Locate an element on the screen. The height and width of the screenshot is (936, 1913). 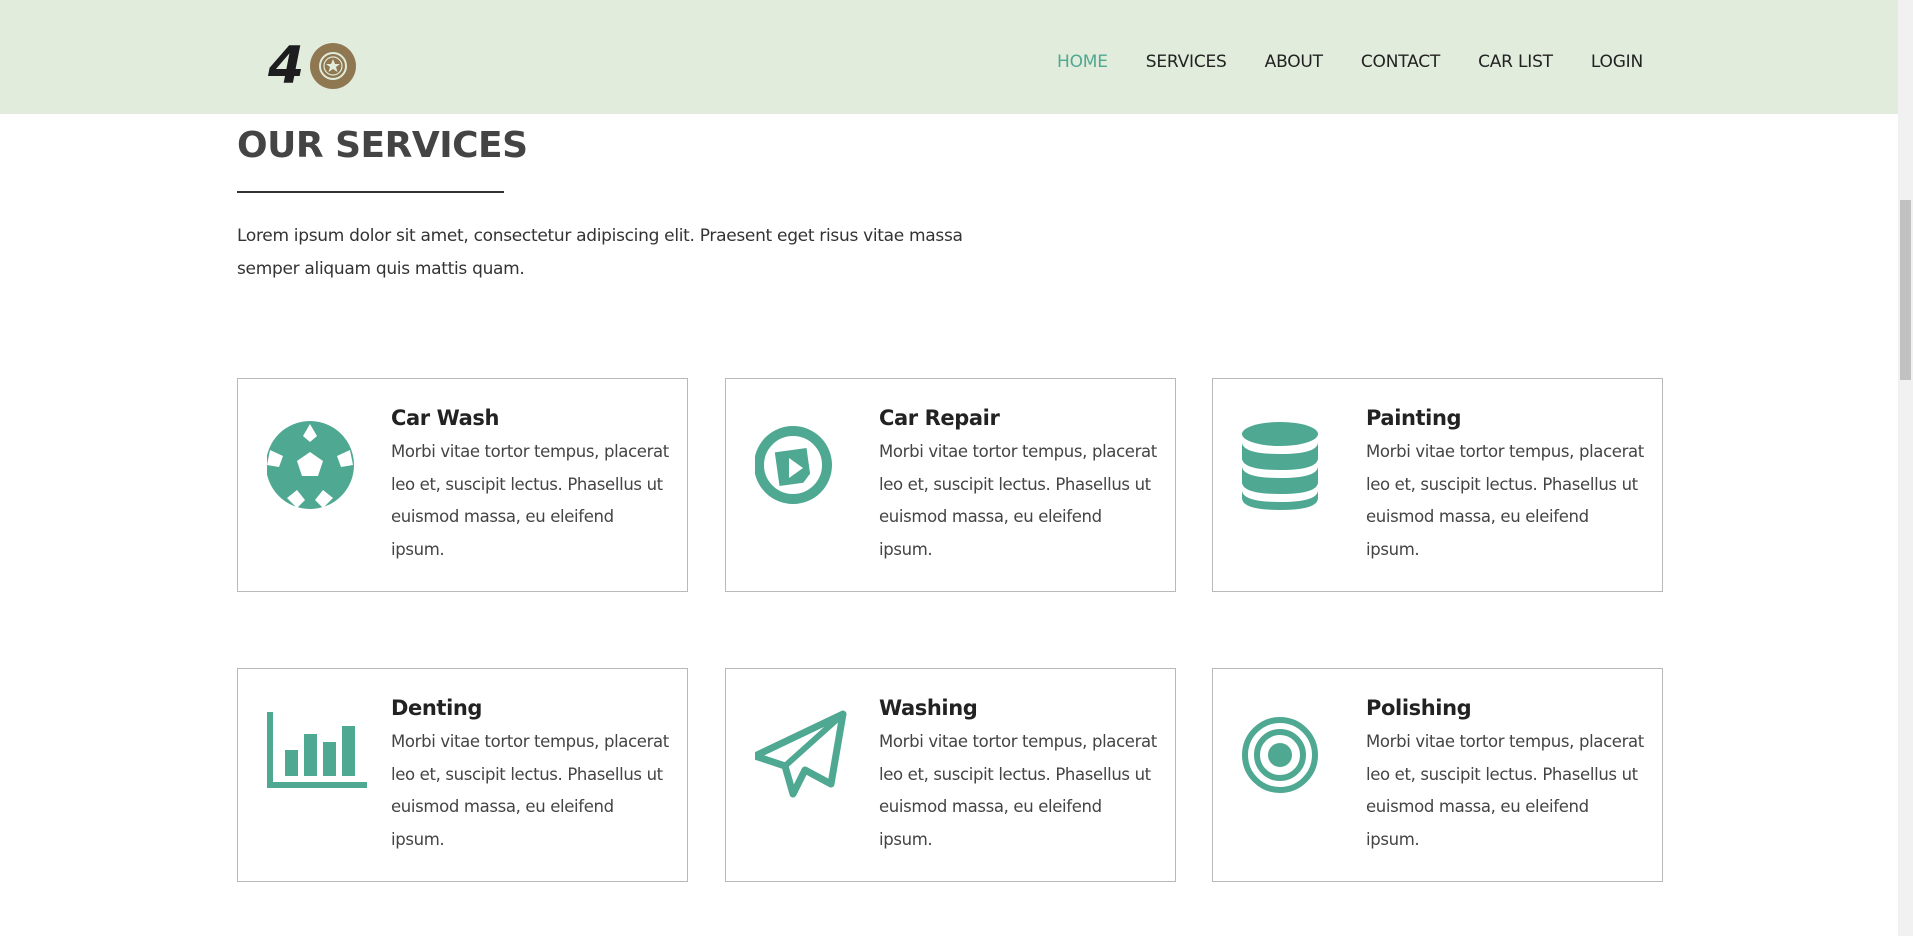
card-title: Painting is located at coordinates (1414, 418).